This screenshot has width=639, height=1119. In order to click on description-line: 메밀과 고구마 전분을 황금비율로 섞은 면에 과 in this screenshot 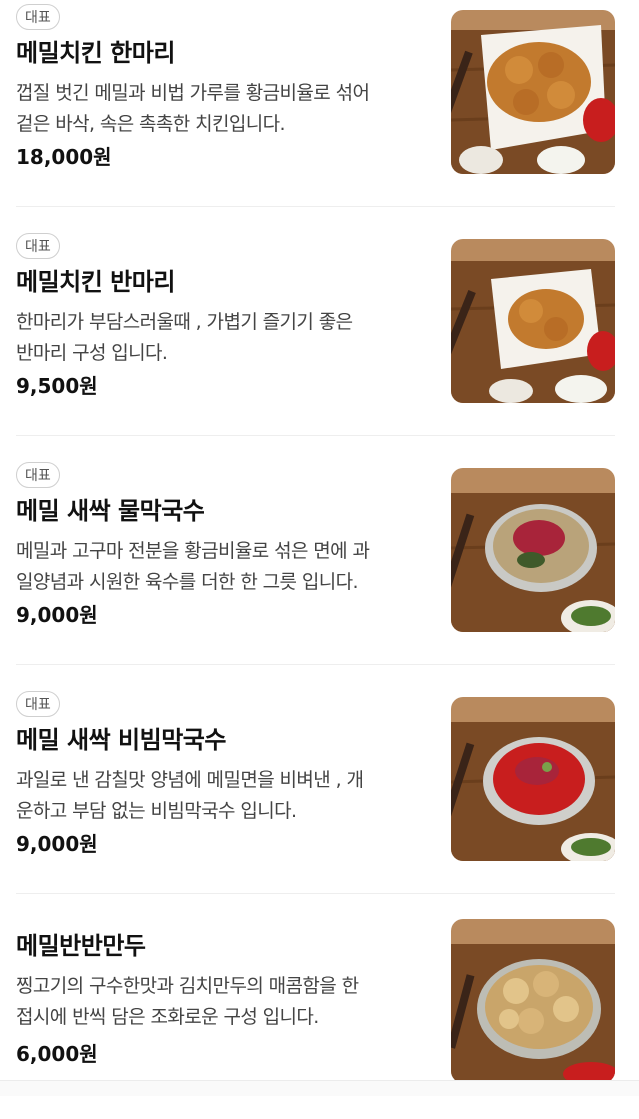, I will do `click(193, 551)`.